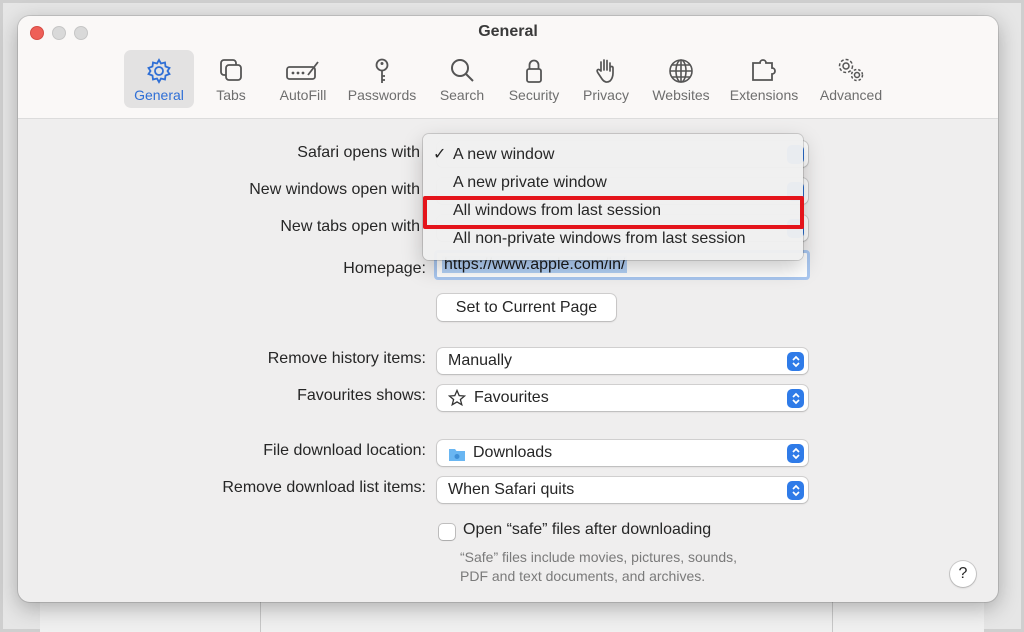 The image size is (1024, 632). I want to click on tab-label: Extensions, so click(764, 95).